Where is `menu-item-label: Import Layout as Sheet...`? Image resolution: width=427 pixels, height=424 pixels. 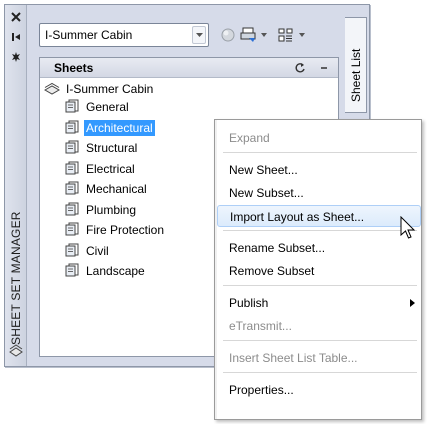
menu-item-label: Import Layout as Sheet... is located at coordinates (297, 217).